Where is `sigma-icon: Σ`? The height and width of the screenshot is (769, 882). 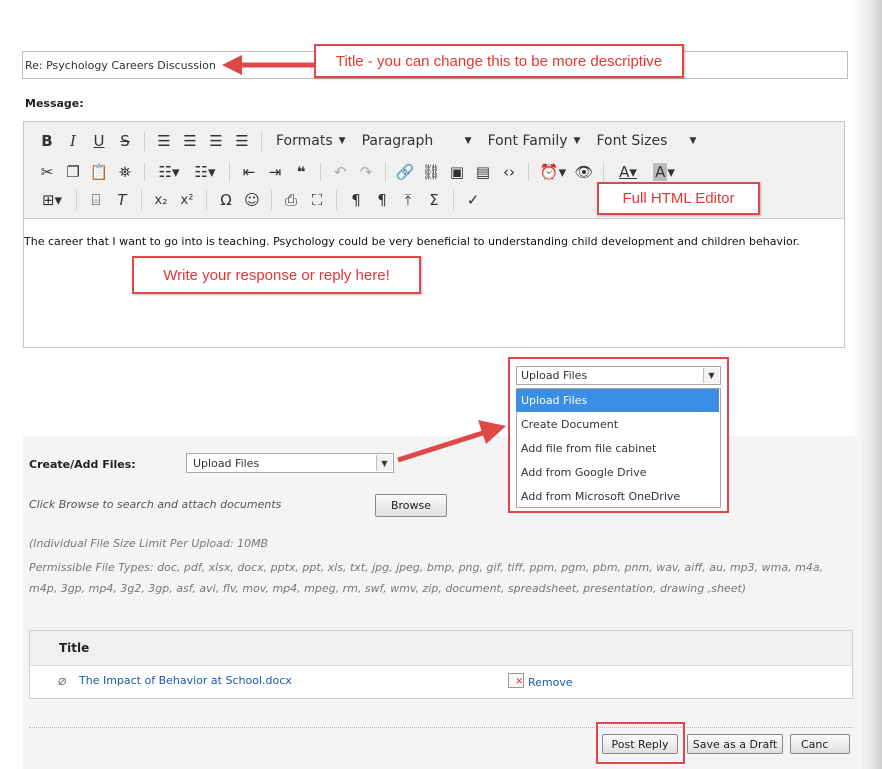
sigma-icon: Σ is located at coordinates (434, 200).